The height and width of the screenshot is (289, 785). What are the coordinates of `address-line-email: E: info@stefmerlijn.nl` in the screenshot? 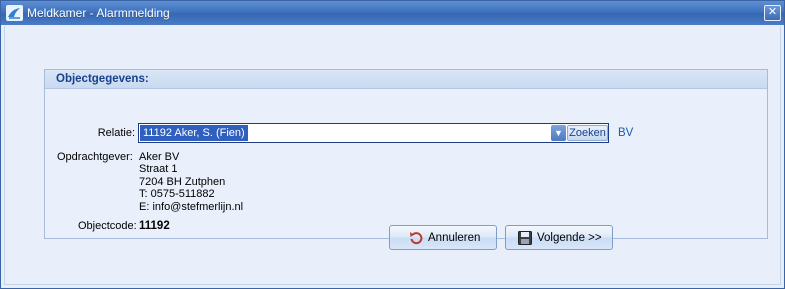 It's located at (191, 206).